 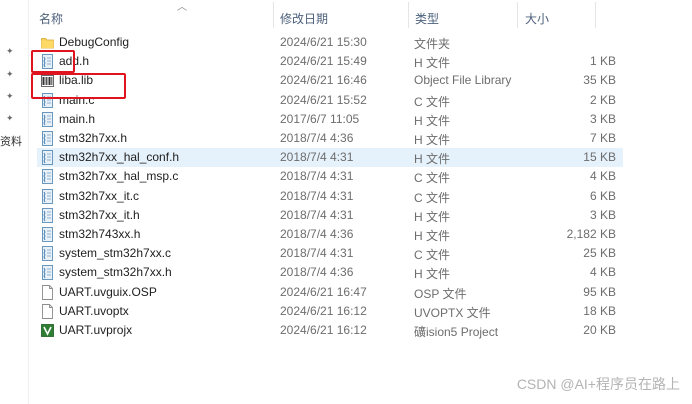 What do you see at coordinates (108, 291) in the screenshot?
I see `file-name: UART.uvguix.OSP` at bounding box center [108, 291].